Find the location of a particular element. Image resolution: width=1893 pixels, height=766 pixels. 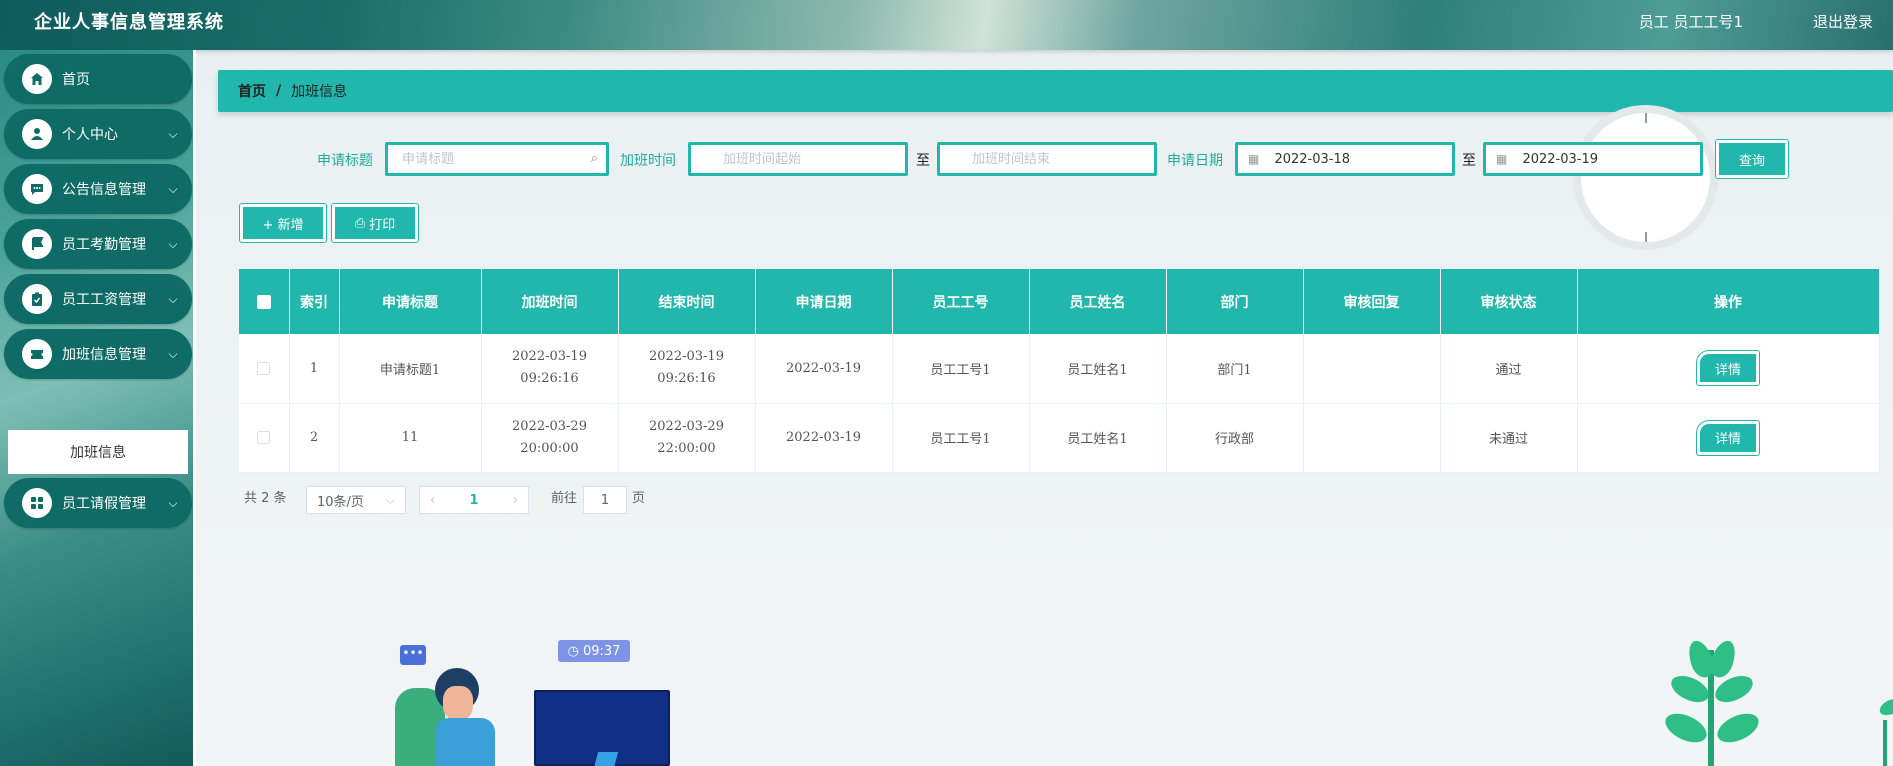

date-filter-label: 申请日期 is located at coordinates (1195, 161).